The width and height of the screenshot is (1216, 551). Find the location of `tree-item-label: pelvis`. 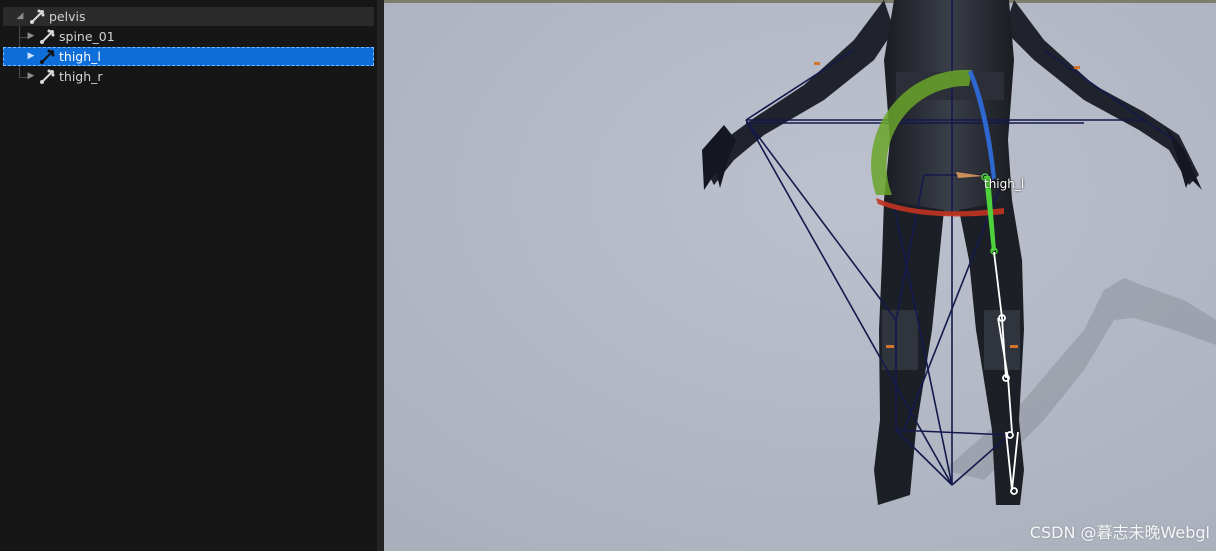

tree-item-label: pelvis is located at coordinates (67, 16).